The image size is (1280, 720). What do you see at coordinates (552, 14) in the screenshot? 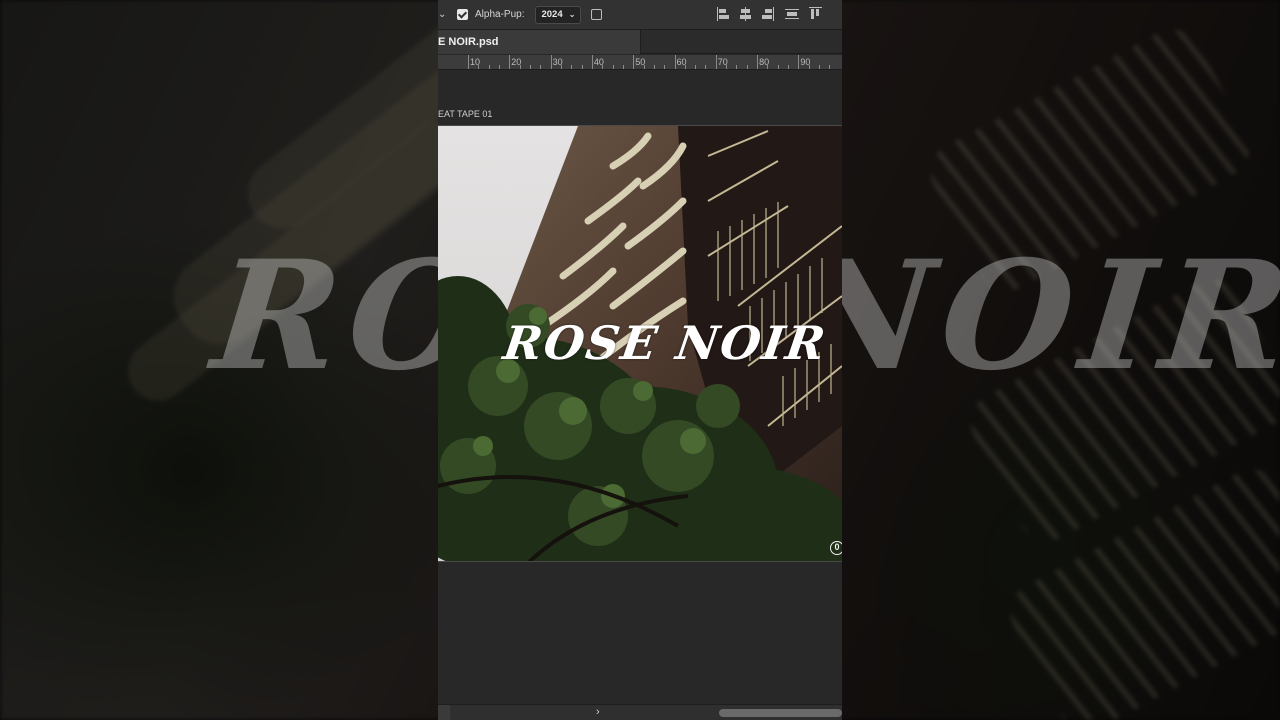
I see `dropdown-value: 2024` at bounding box center [552, 14].